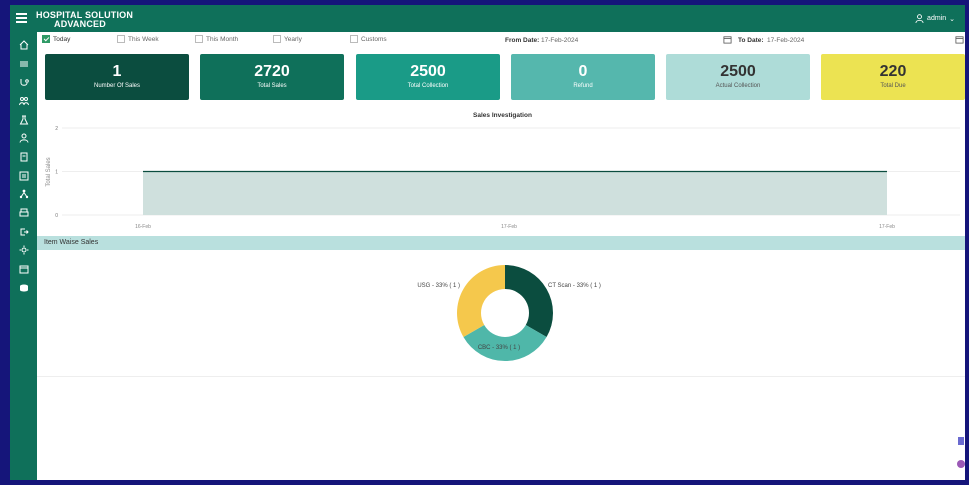 The width and height of the screenshot is (969, 485). What do you see at coordinates (374, 39) in the screenshot?
I see `filter-label: Customs` at bounding box center [374, 39].